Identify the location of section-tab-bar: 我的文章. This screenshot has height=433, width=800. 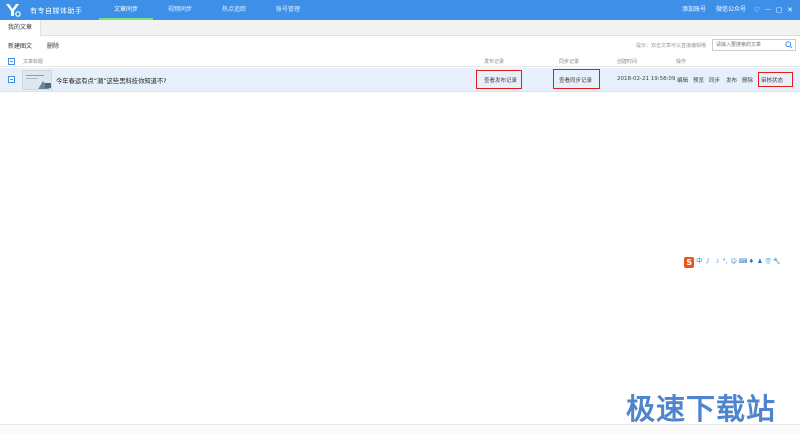
(400, 28).